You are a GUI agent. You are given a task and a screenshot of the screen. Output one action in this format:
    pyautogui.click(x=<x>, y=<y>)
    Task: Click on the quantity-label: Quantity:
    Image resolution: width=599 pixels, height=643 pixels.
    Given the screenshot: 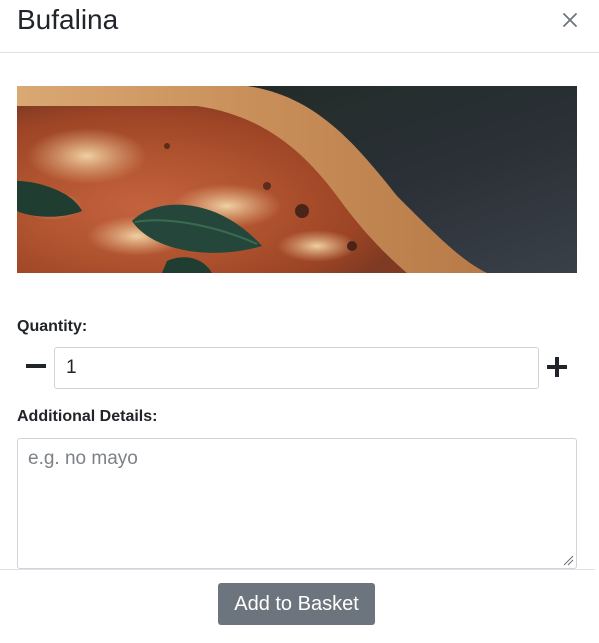 What is the action you would take?
    pyautogui.click(x=52, y=326)
    